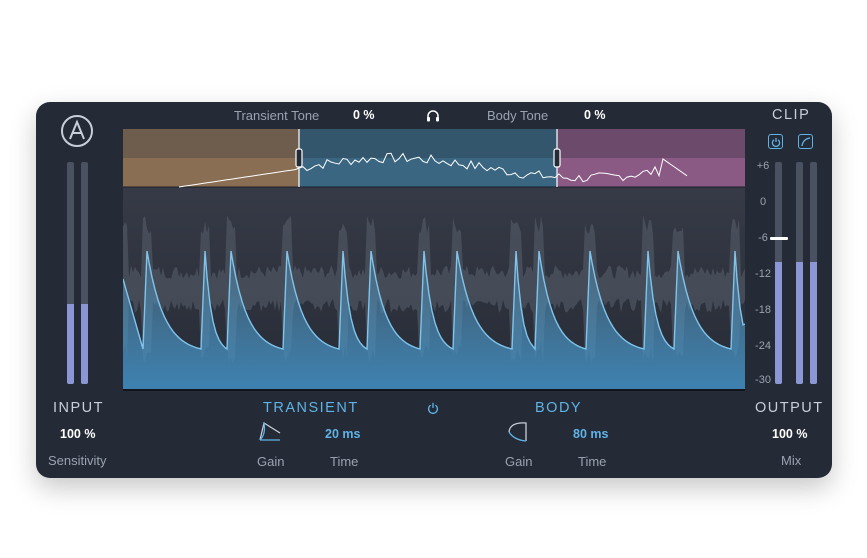  Describe the element at coordinates (557, 158) in the screenshot. I see `crossover-handle-high` at that location.